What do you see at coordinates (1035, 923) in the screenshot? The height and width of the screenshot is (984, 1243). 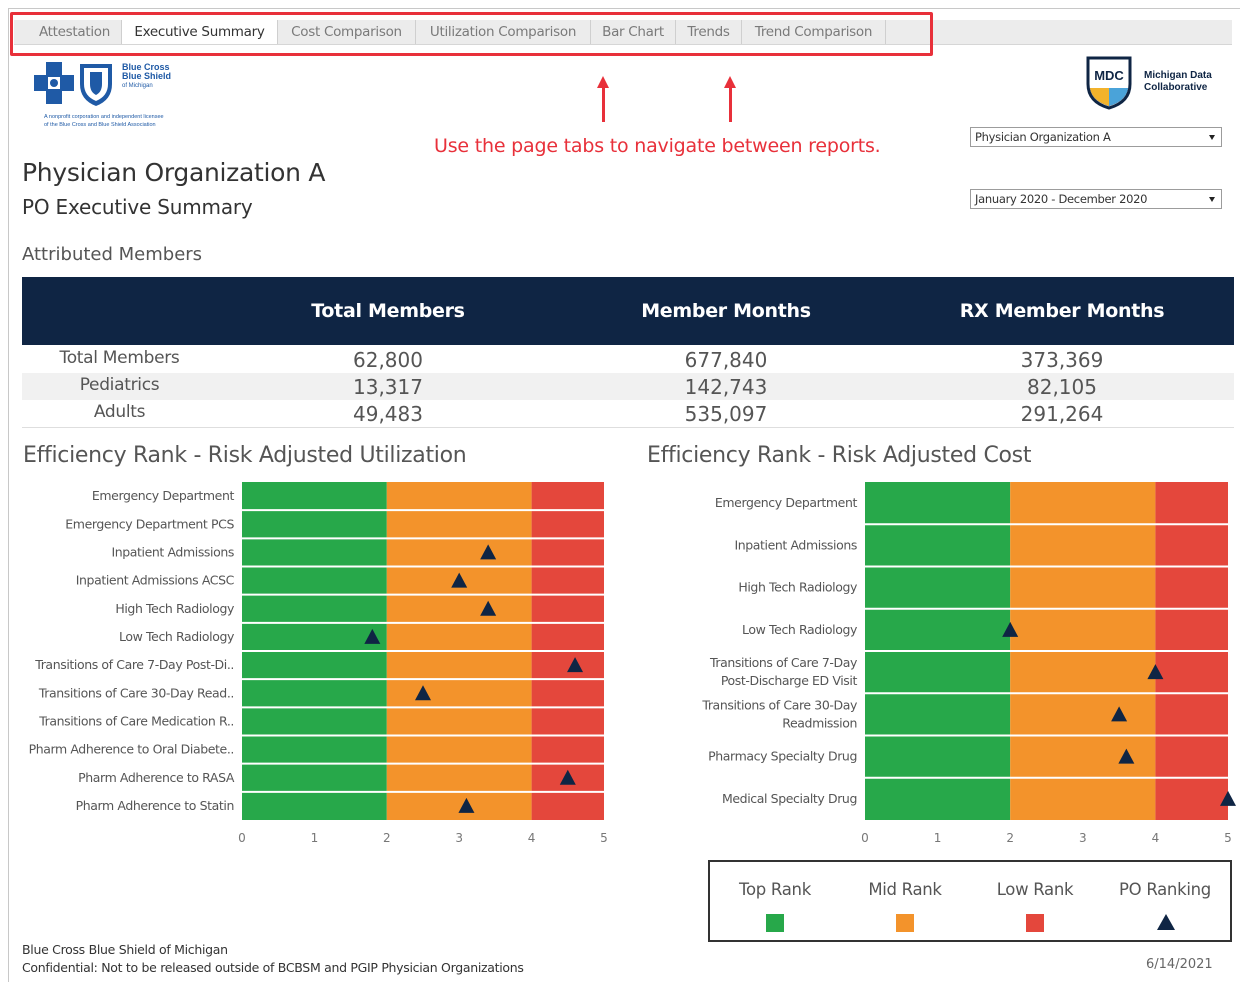 I see `legend-swatch-low-rank` at bounding box center [1035, 923].